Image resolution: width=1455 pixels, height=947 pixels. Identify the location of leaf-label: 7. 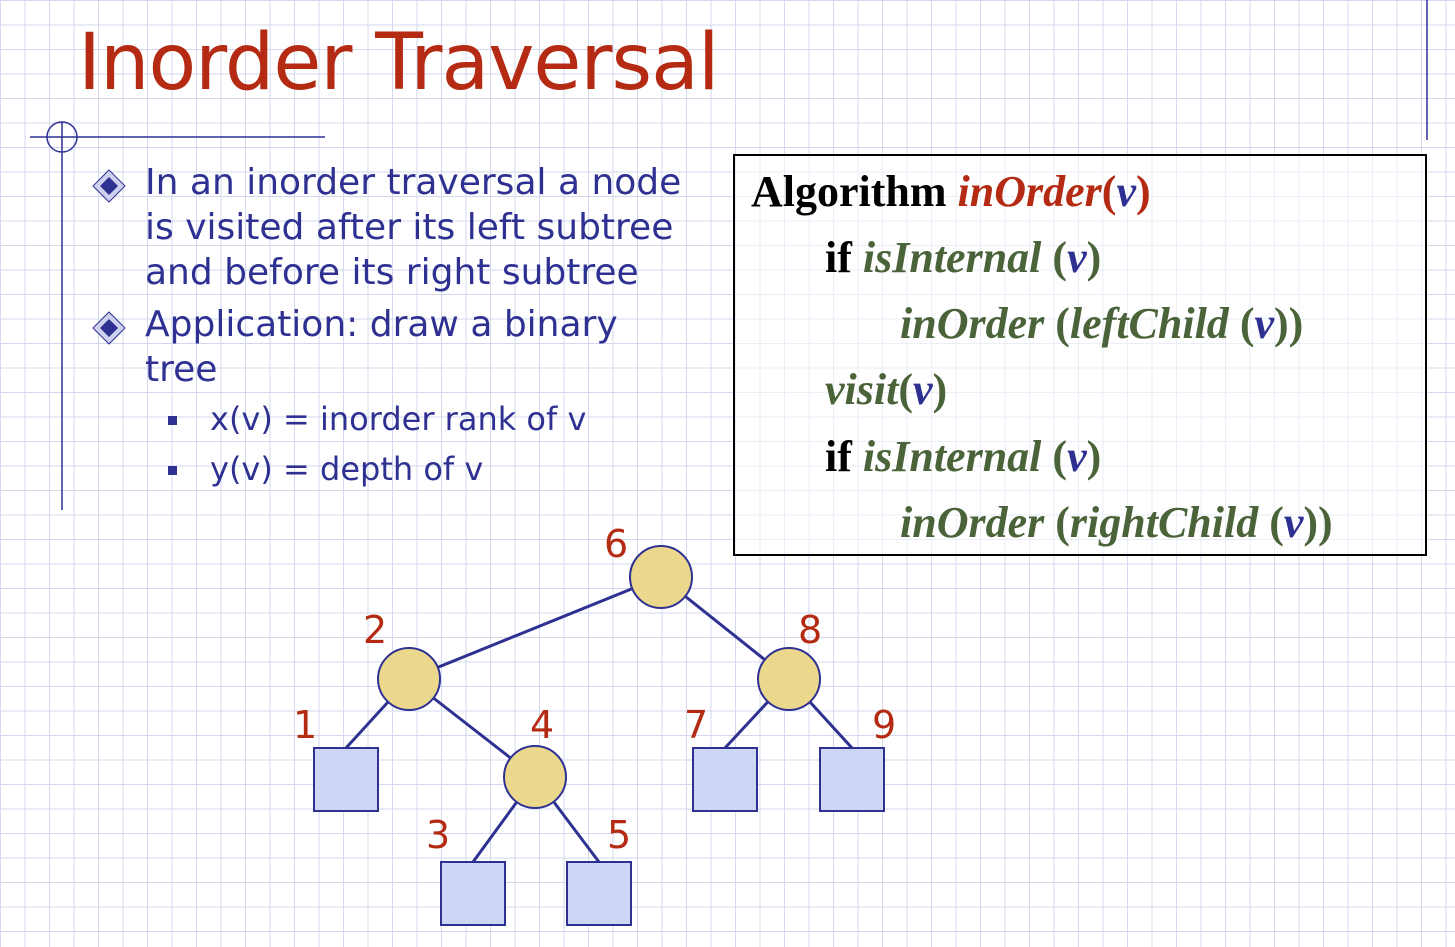
(696, 725).